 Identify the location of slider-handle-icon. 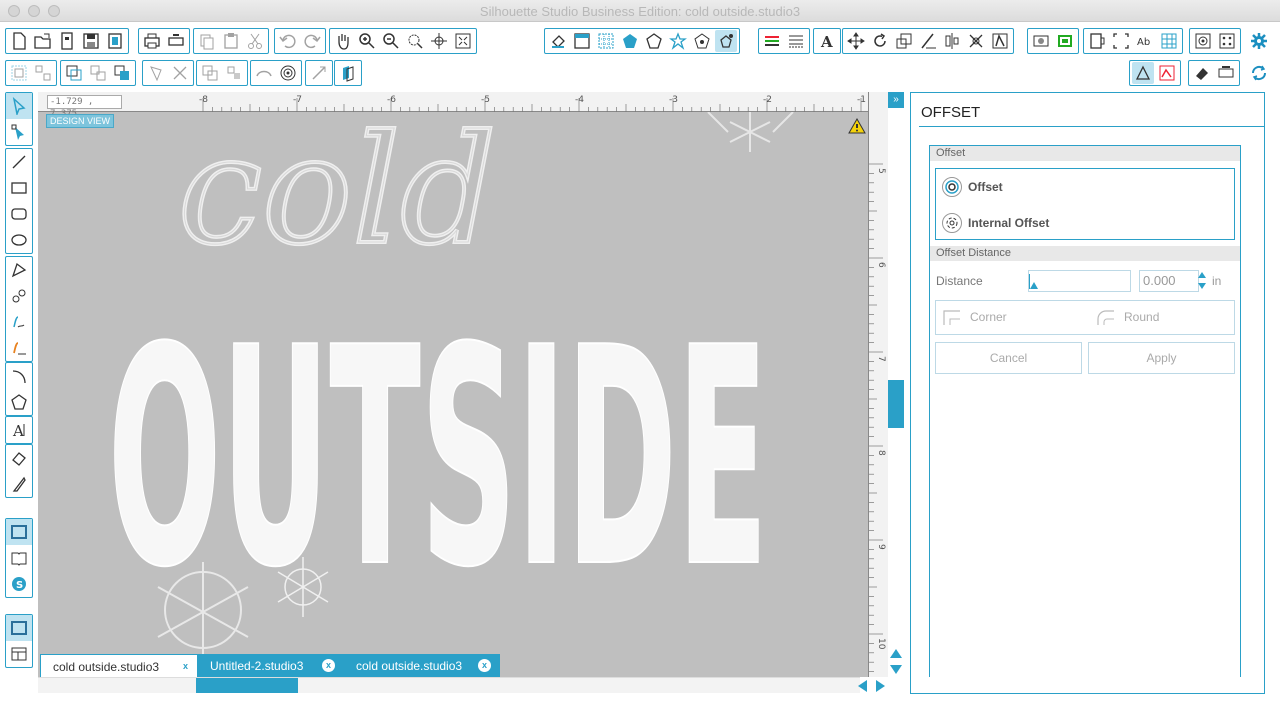
(1034, 285).